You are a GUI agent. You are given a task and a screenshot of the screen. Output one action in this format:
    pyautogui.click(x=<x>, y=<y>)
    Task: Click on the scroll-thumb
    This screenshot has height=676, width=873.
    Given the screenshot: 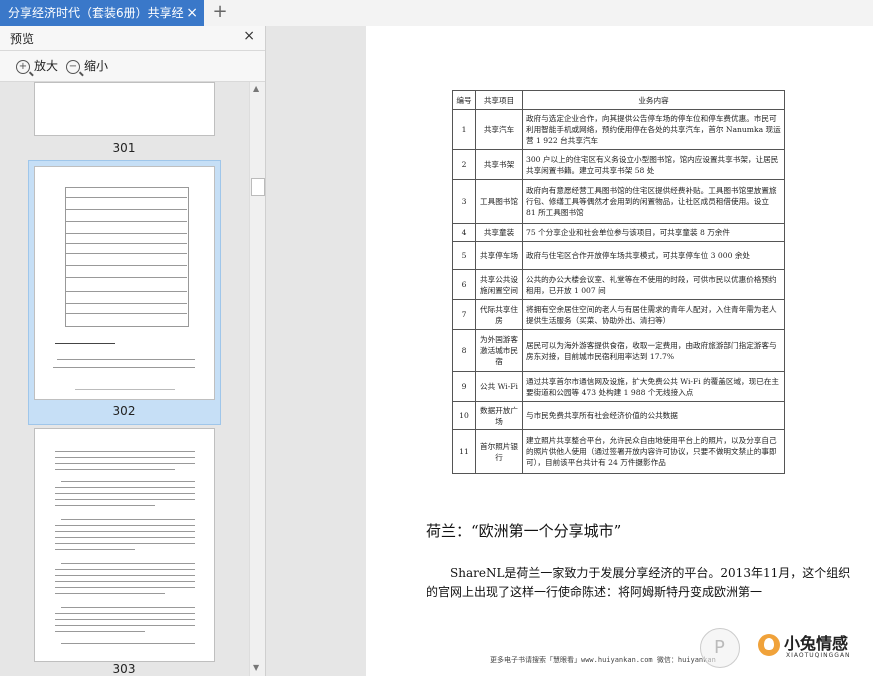 What is the action you would take?
    pyautogui.click(x=258, y=187)
    